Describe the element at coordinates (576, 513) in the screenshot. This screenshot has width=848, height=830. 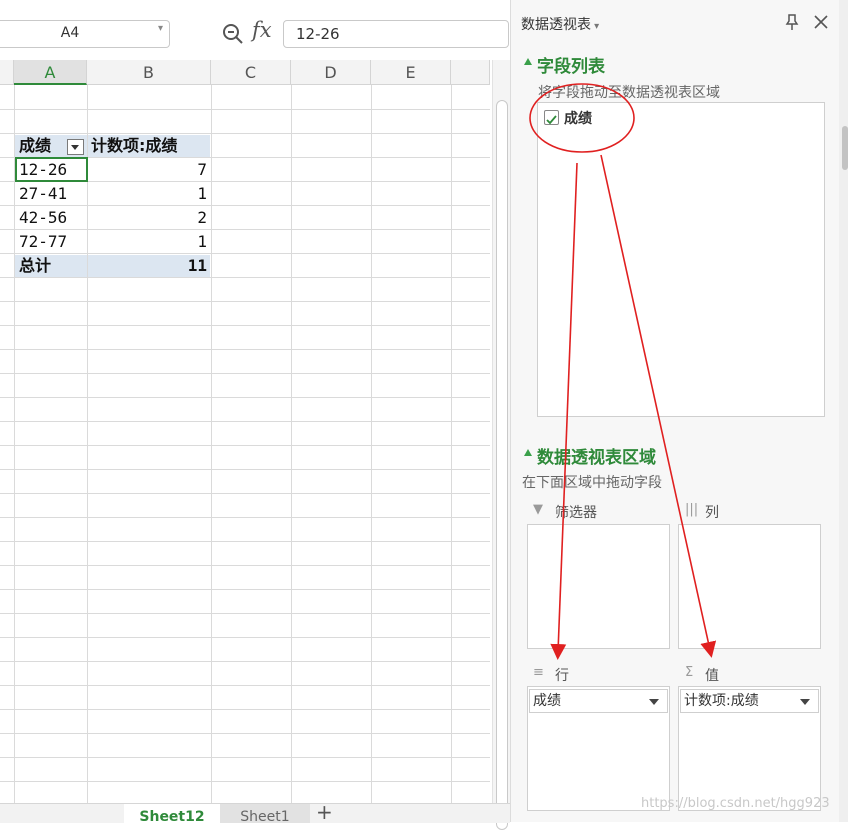
I see `filter-area-label: 筛选器` at that location.